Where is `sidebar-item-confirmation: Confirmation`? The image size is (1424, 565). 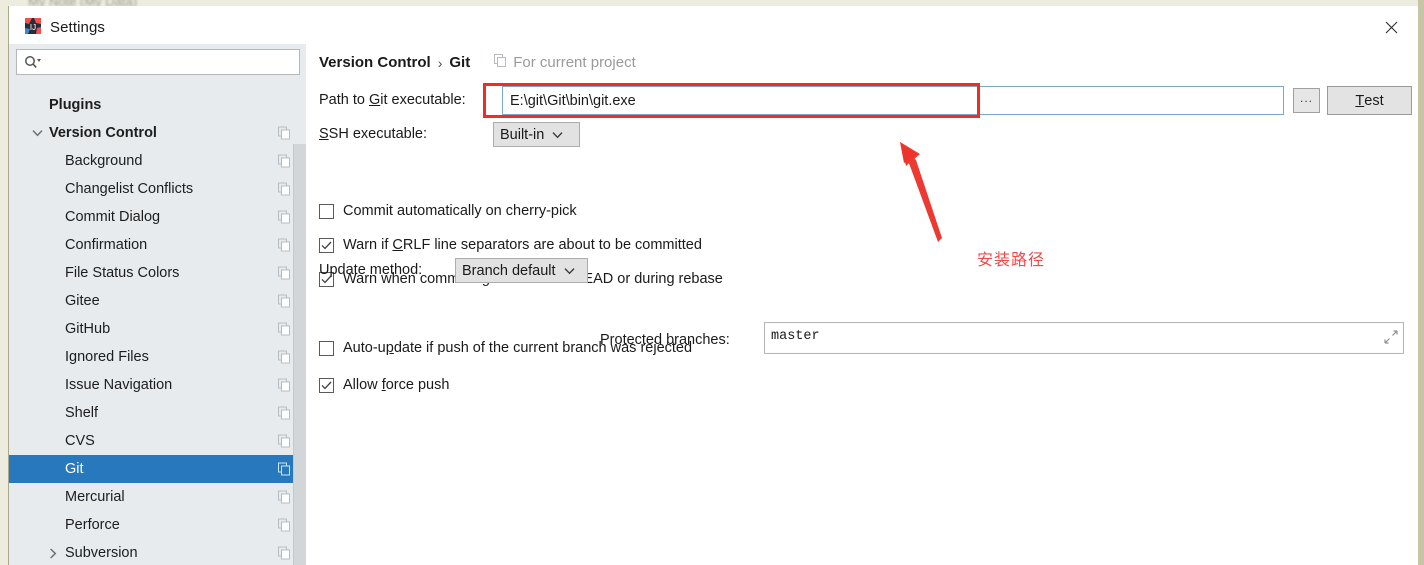 sidebar-item-confirmation: Confirmation is located at coordinates (157, 245).